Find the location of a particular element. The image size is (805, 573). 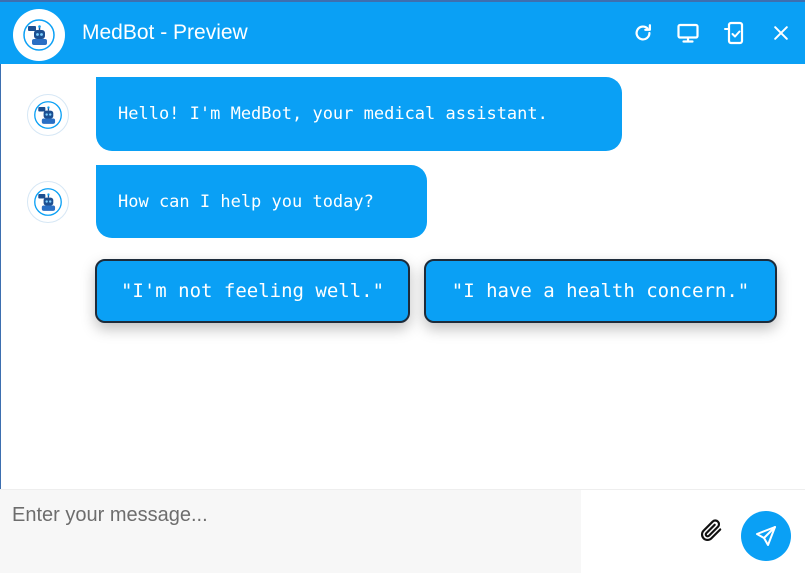

desktop-view-button is located at coordinates (688, 33).